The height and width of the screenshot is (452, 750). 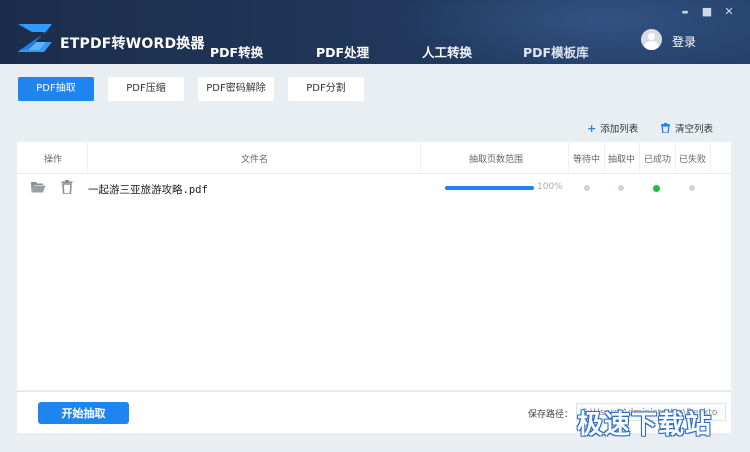 I want to click on status-extracting-dot, so click(x=621, y=188).